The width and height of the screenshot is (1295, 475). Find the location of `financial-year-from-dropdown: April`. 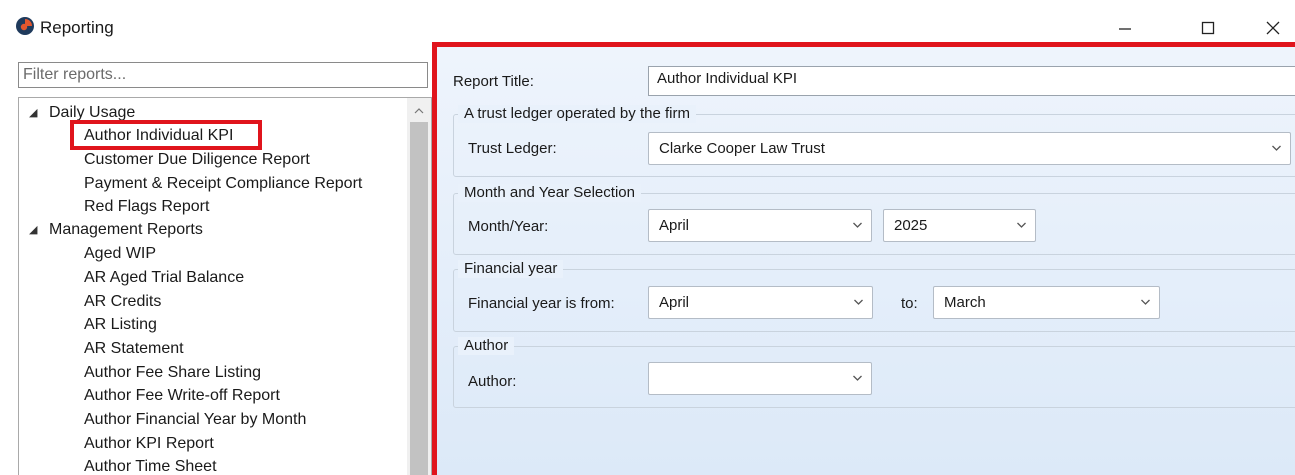

financial-year-from-dropdown: April is located at coordinates (760, 302).